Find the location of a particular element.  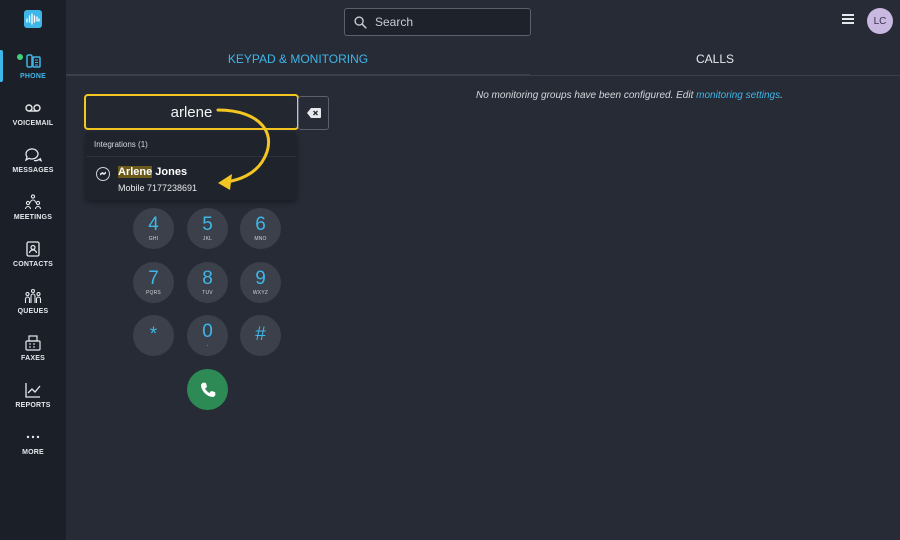

key-digit: # is located at coordinates (260, 334).